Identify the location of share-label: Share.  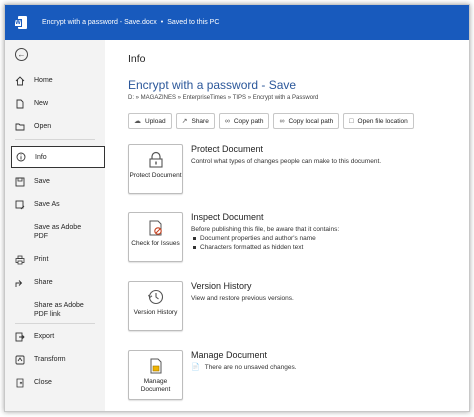
(200, 121).